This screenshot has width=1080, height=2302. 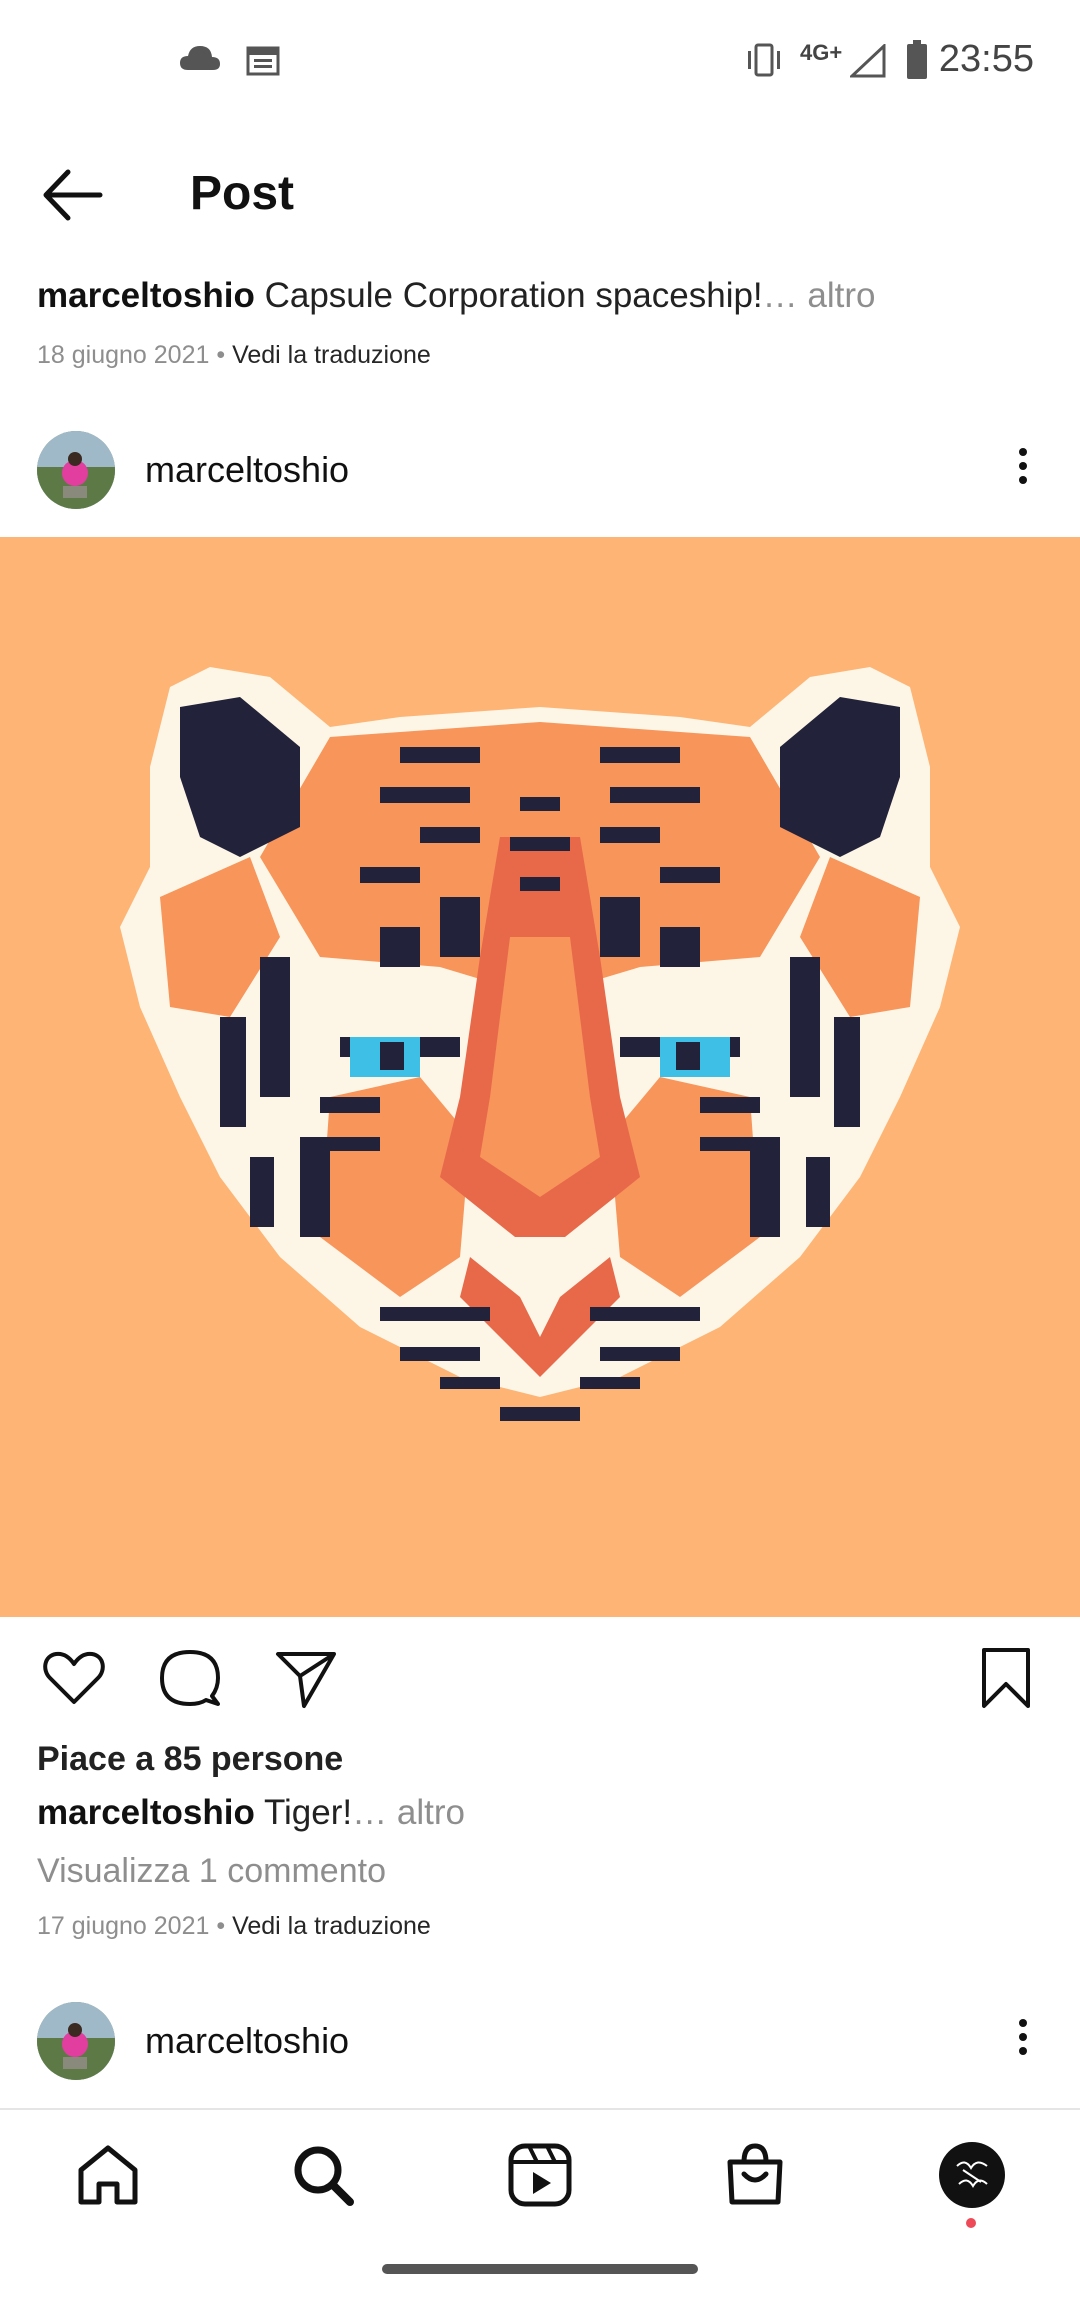 I want to click on nav-search, so click(x=323, y=2175).